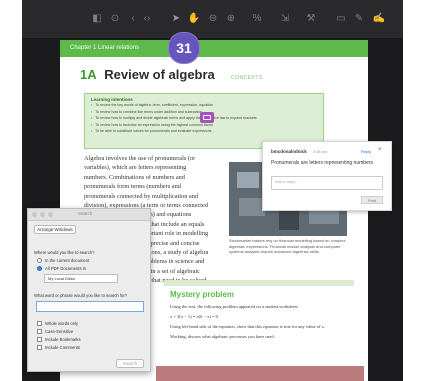  Describe the element at coordinates (289, 151) in the screenshot. I see `comment-user: bmcdonalndnick` at that location.